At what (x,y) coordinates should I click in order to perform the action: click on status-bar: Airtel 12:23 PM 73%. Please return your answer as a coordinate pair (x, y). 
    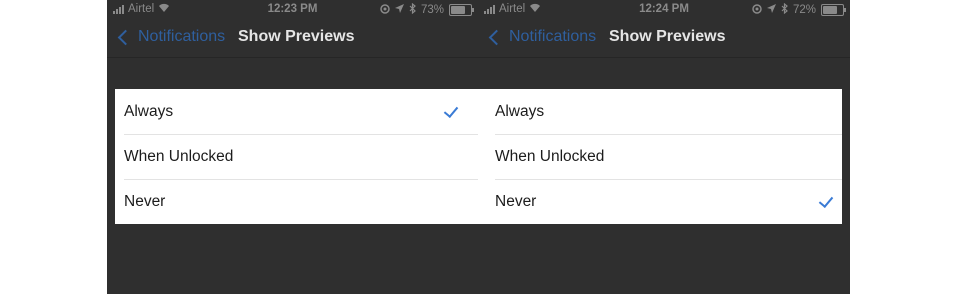
    Looking at the image, I should click on (292, 10).